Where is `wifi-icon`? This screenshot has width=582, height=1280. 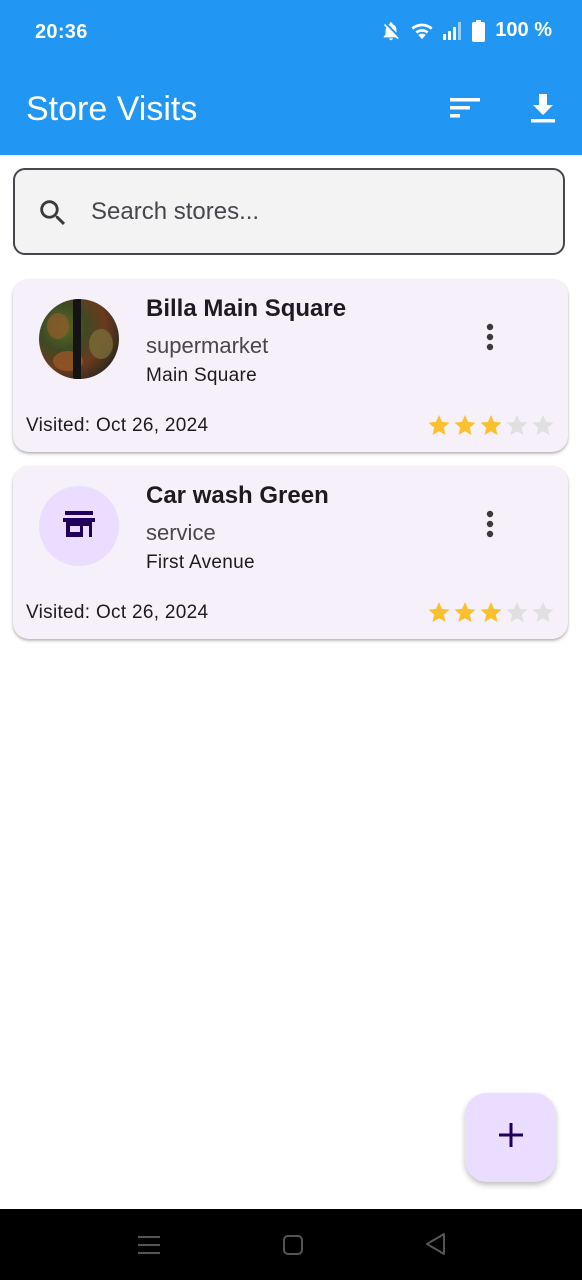
wifi-icon is located at coordinates (422, 31).